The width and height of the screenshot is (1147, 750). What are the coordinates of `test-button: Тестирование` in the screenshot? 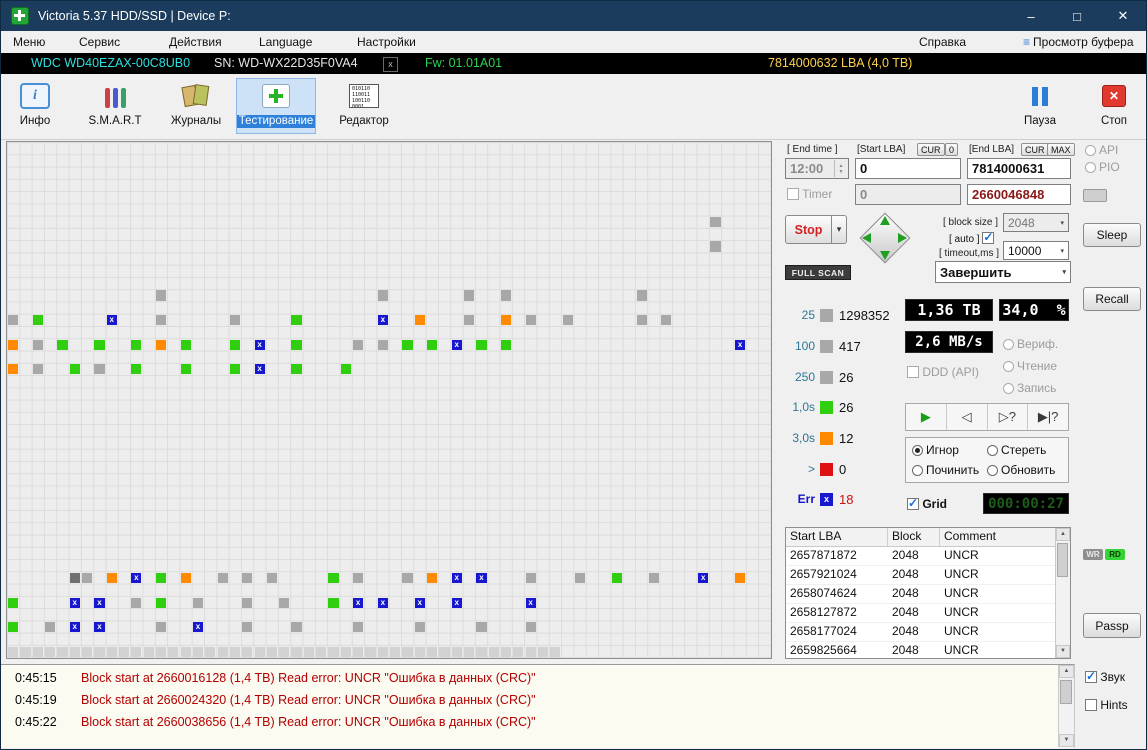 It's located at (276, 106).